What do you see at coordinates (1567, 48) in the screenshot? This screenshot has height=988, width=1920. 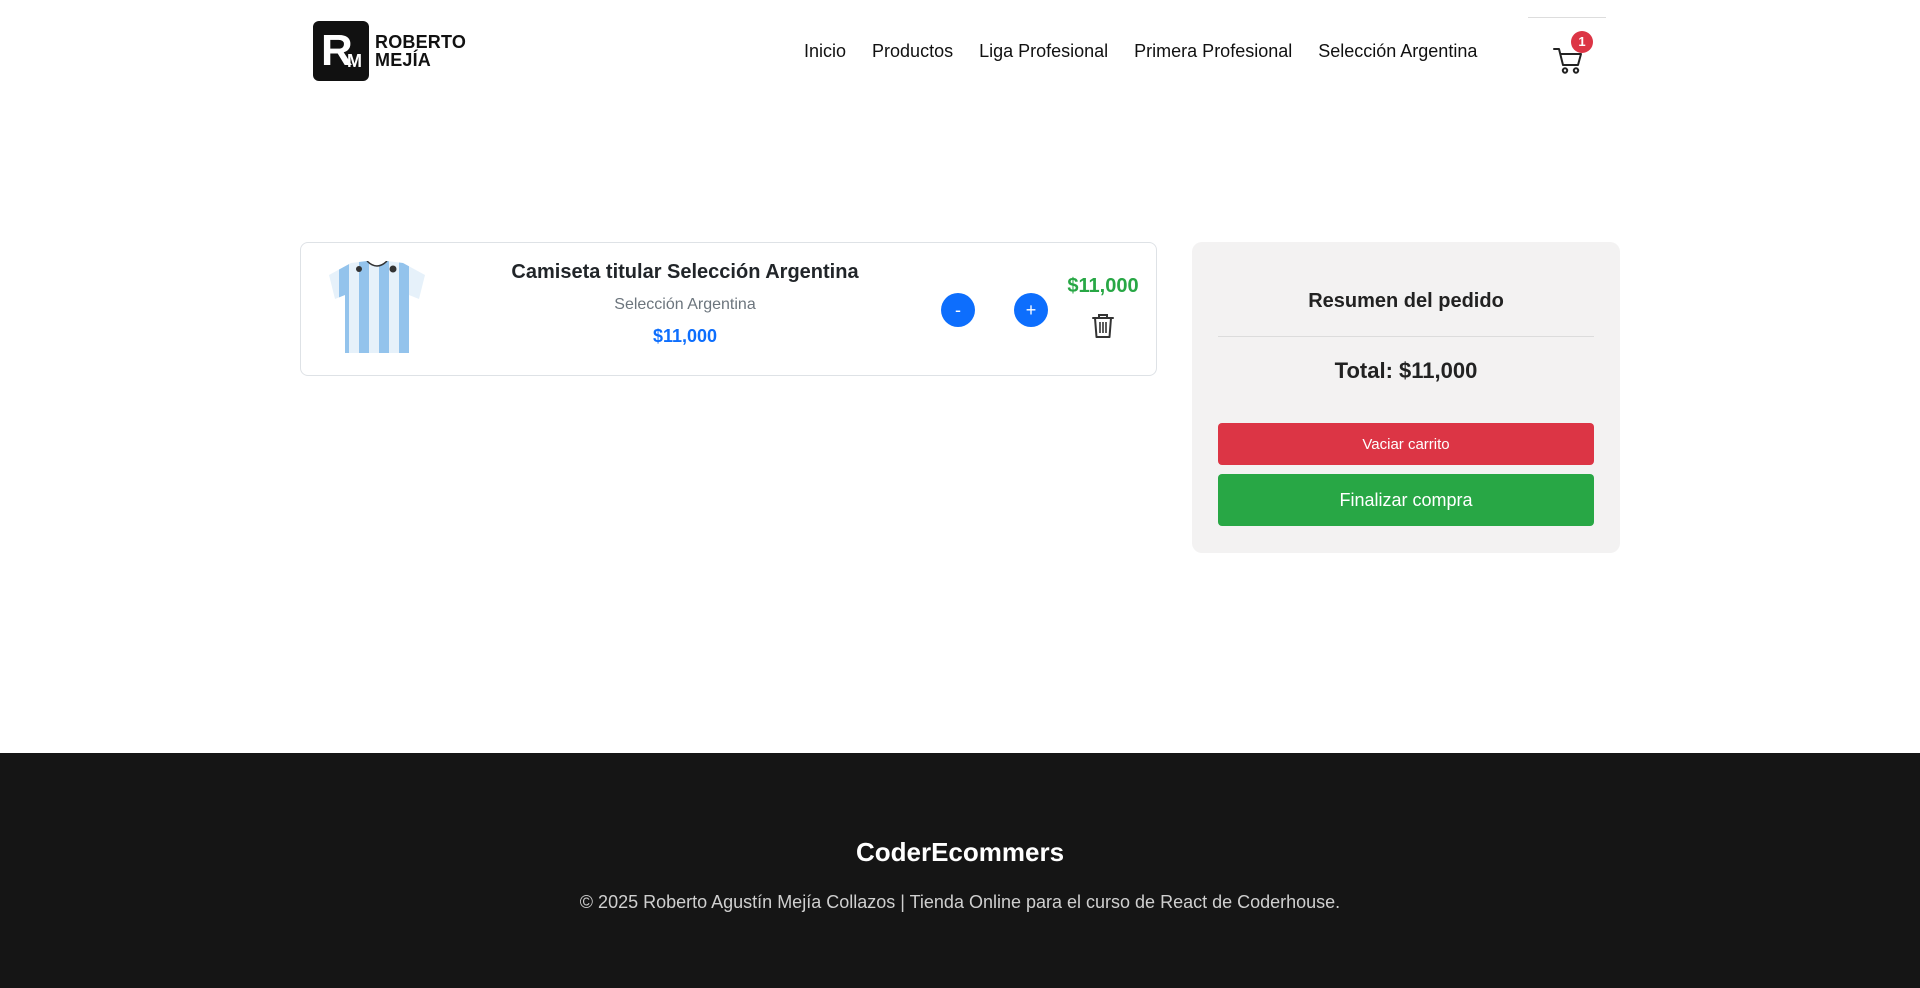 I see `cart-widget: 1` at bounding box center [1567, 48].